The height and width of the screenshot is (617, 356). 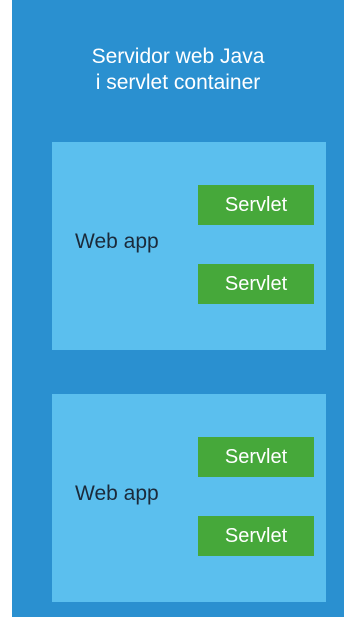 What do you see at coordinates (178, 82) in the screenshot?
I see `container-title-line-2: i servlet container` at bounding box center [178, 82].